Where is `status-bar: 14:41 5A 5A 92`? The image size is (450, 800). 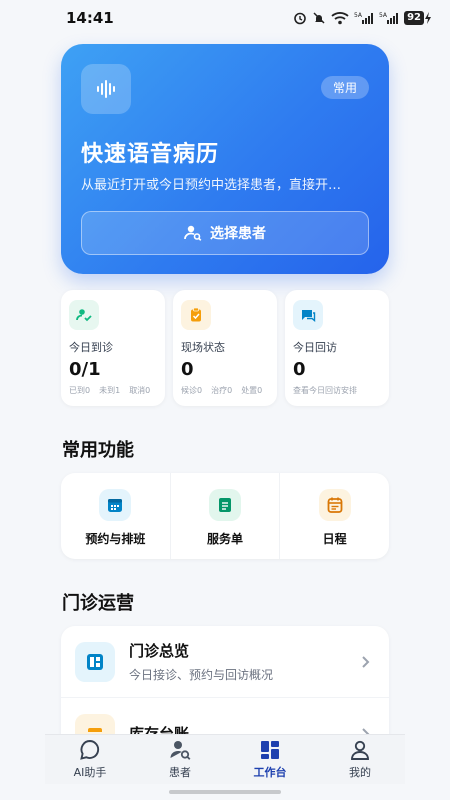 status-bar: 14:41 5A 5A 92 is located at coordinates (225, 18).